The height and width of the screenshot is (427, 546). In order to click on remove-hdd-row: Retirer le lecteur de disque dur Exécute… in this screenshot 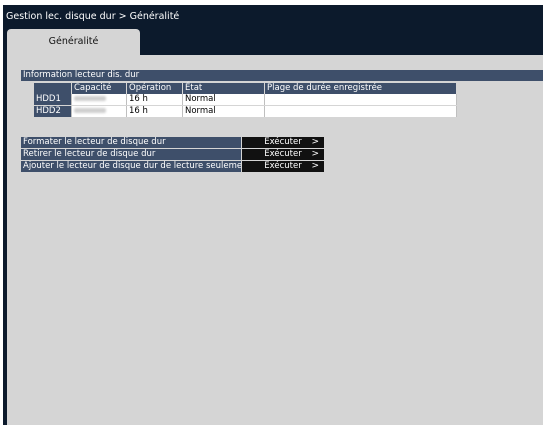, I will do `click(281, 154)`.